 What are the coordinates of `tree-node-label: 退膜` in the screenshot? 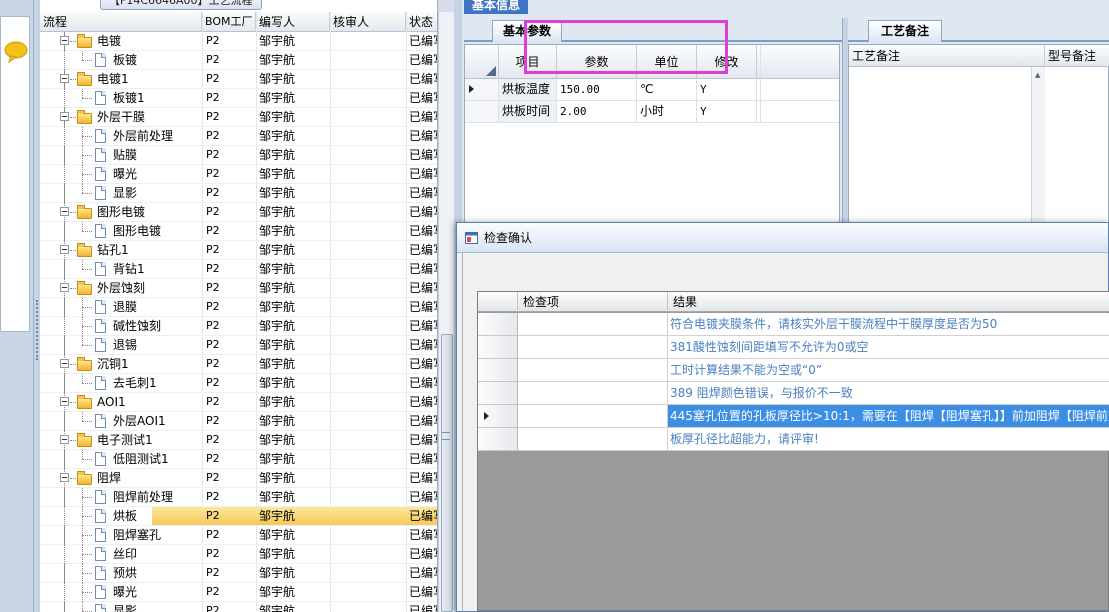 It's located at (125, 307).